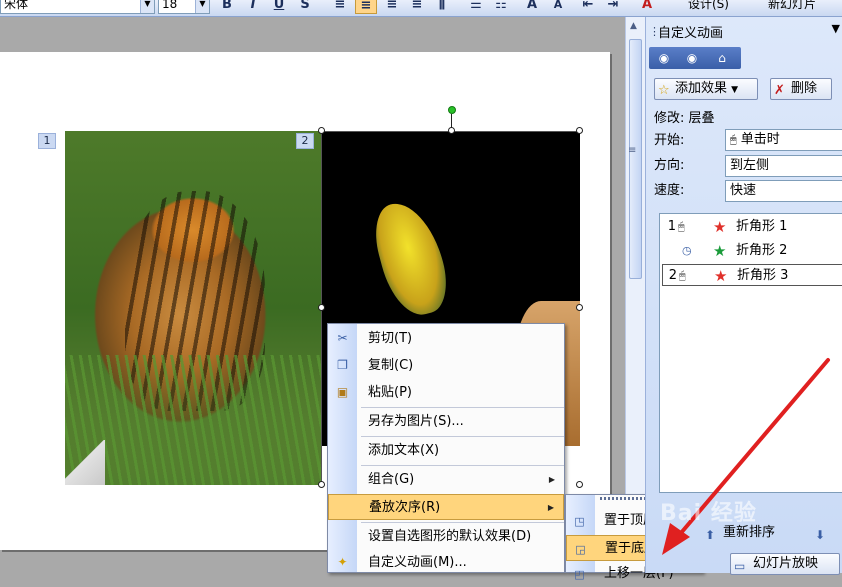 This screenshot has height=587, width=842. I want to click on decrease-font-icon: A, so click(558, 7).